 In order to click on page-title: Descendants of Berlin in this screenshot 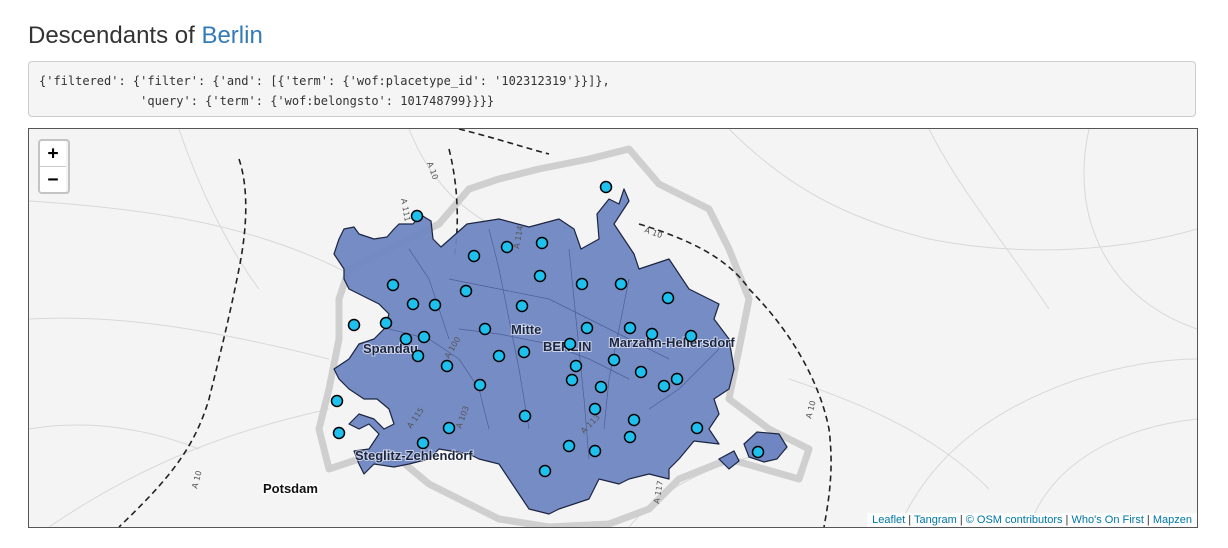, I will do `click(145, 36)`.